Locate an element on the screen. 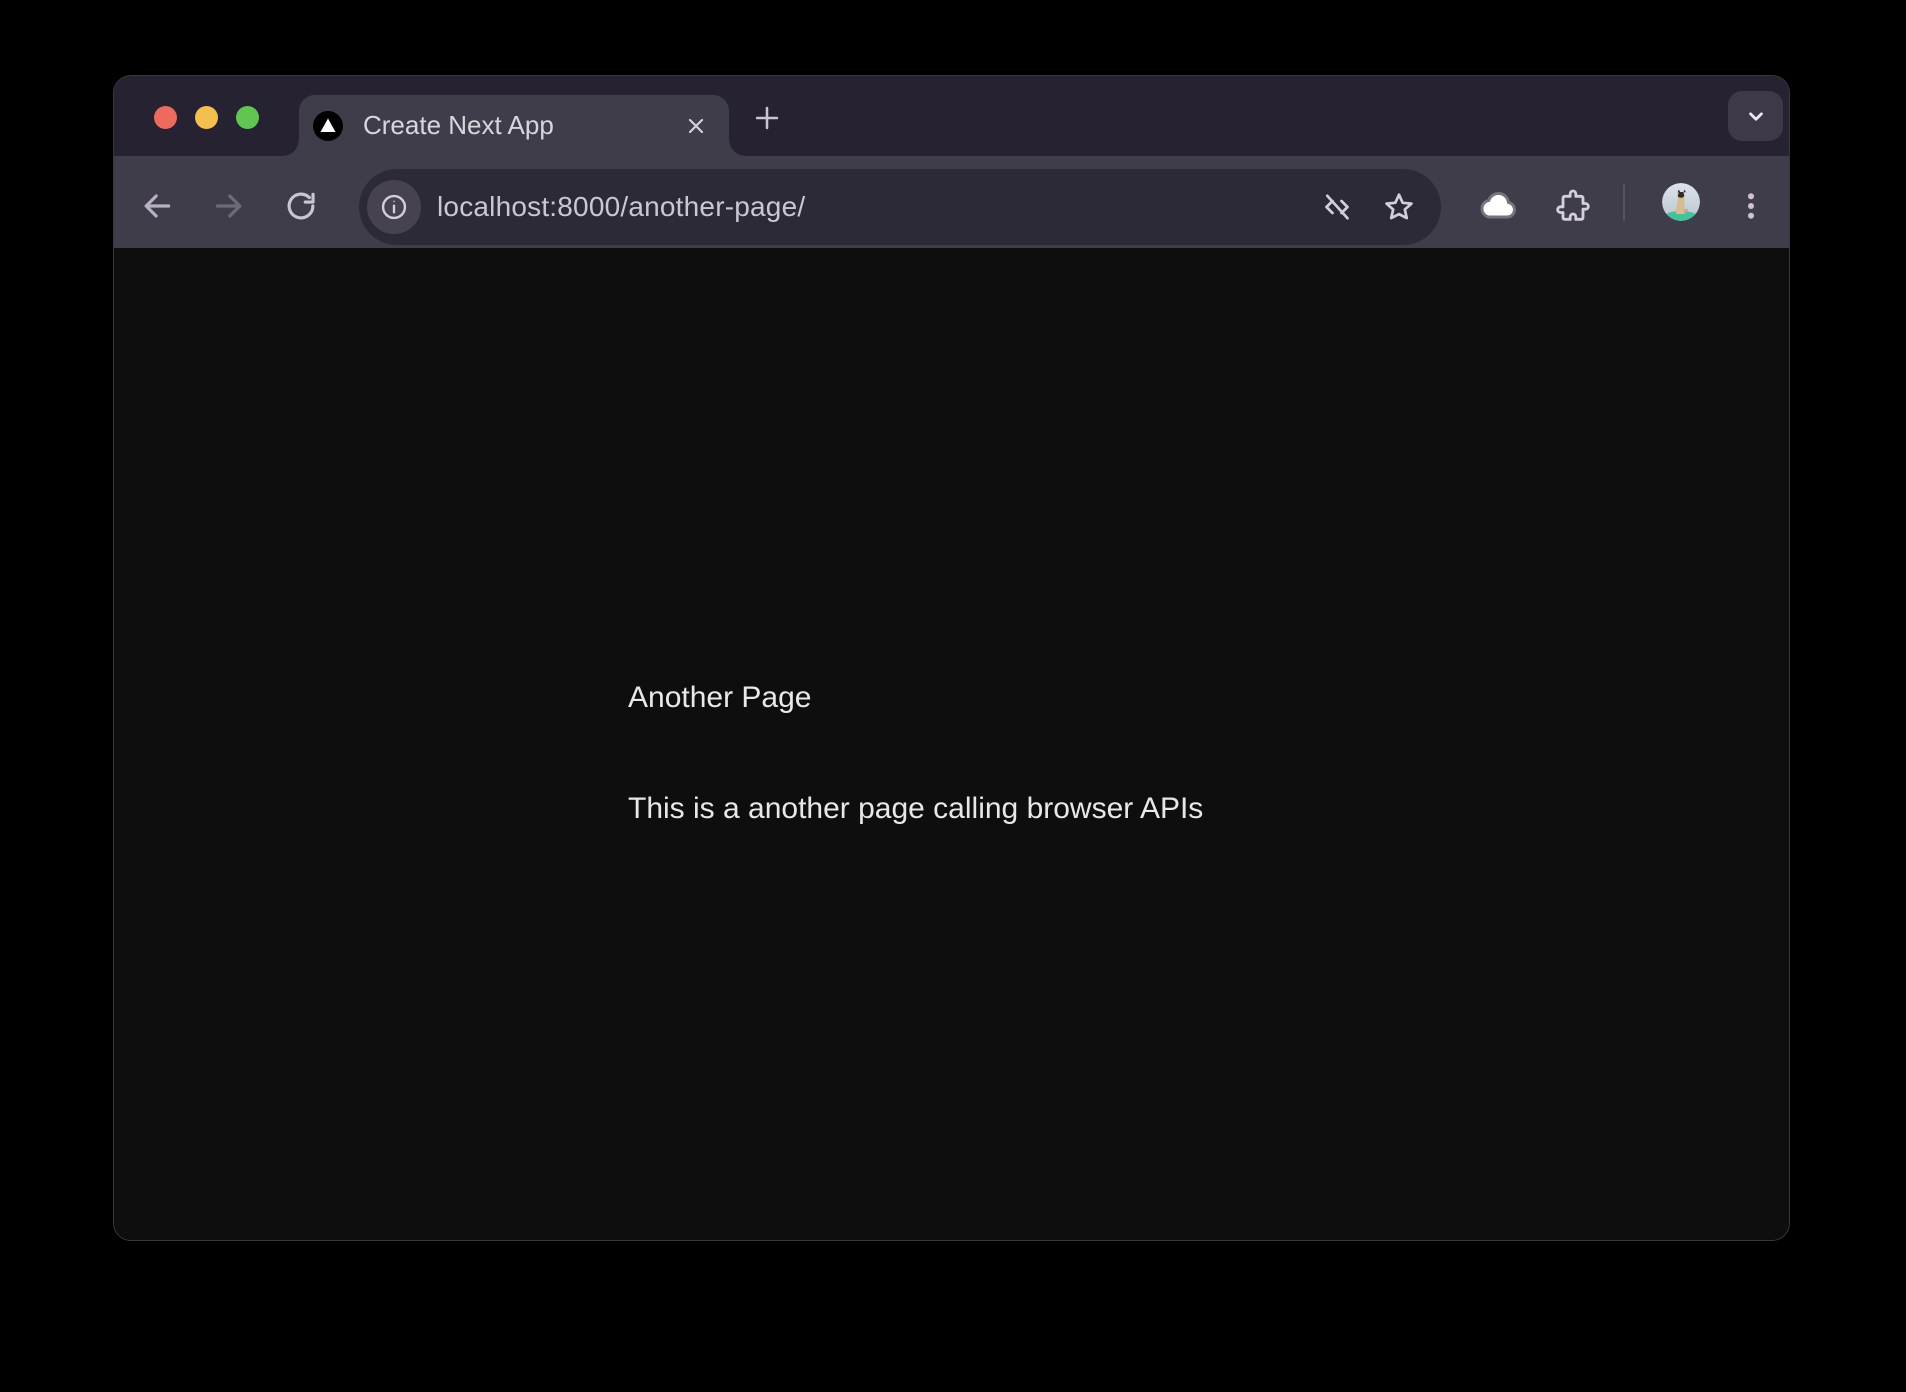  profile-avatar is located at coordinates (1681, 202).